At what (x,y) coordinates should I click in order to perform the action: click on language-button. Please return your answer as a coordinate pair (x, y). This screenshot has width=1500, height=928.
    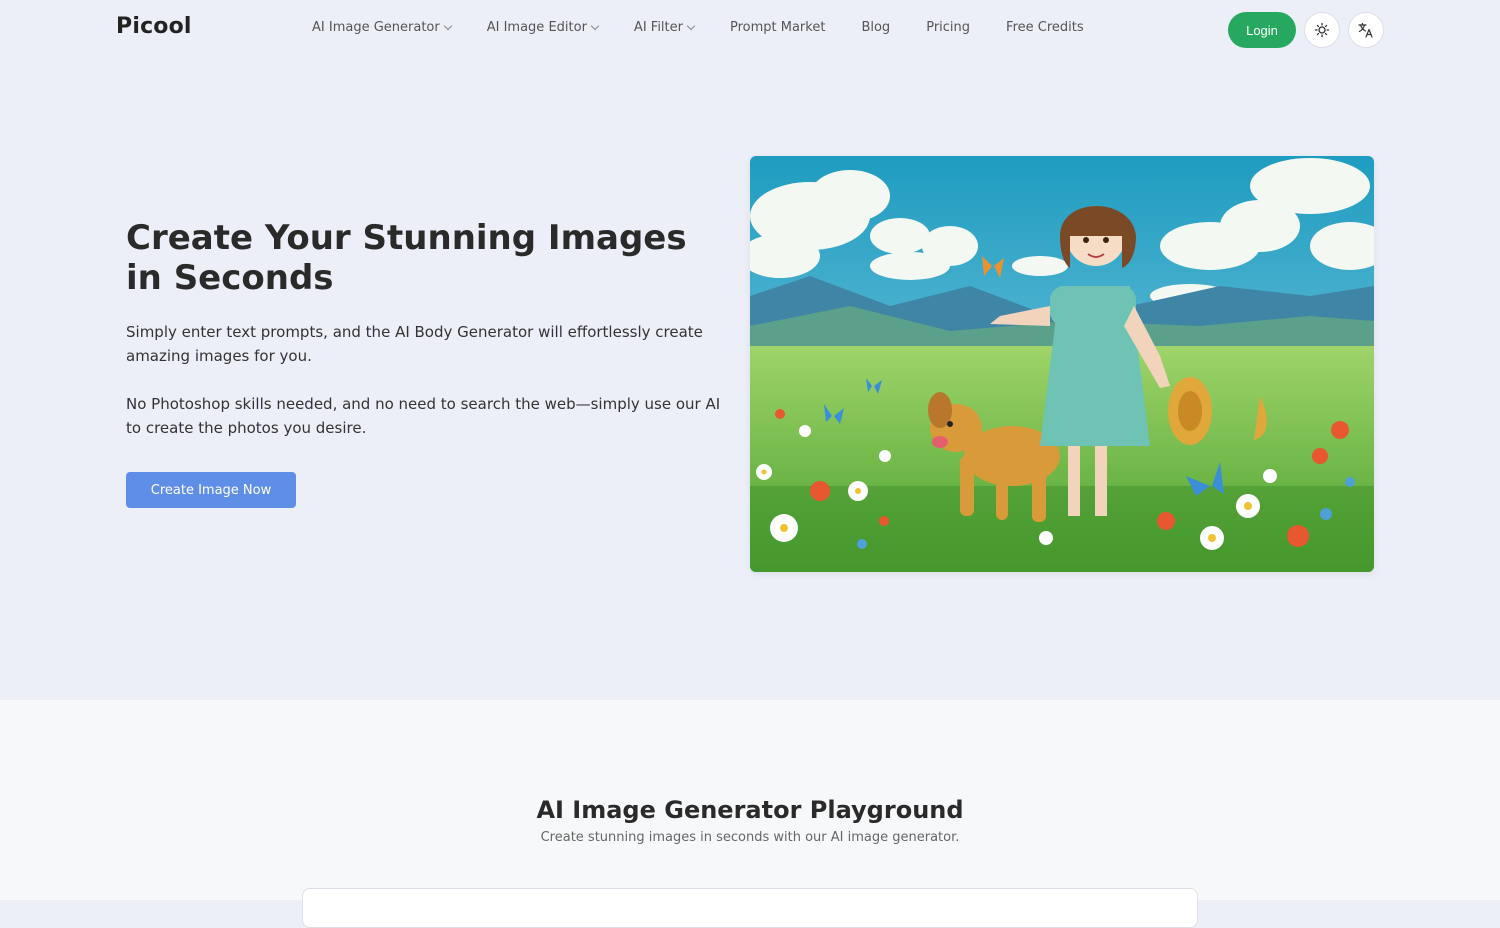
    Looking at the image, I should click on (1366, 30).